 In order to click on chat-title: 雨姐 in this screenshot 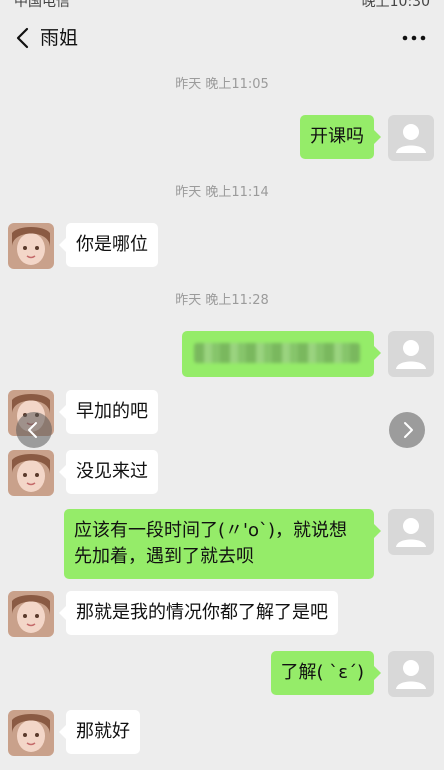, I will do `click(59, 38)`.